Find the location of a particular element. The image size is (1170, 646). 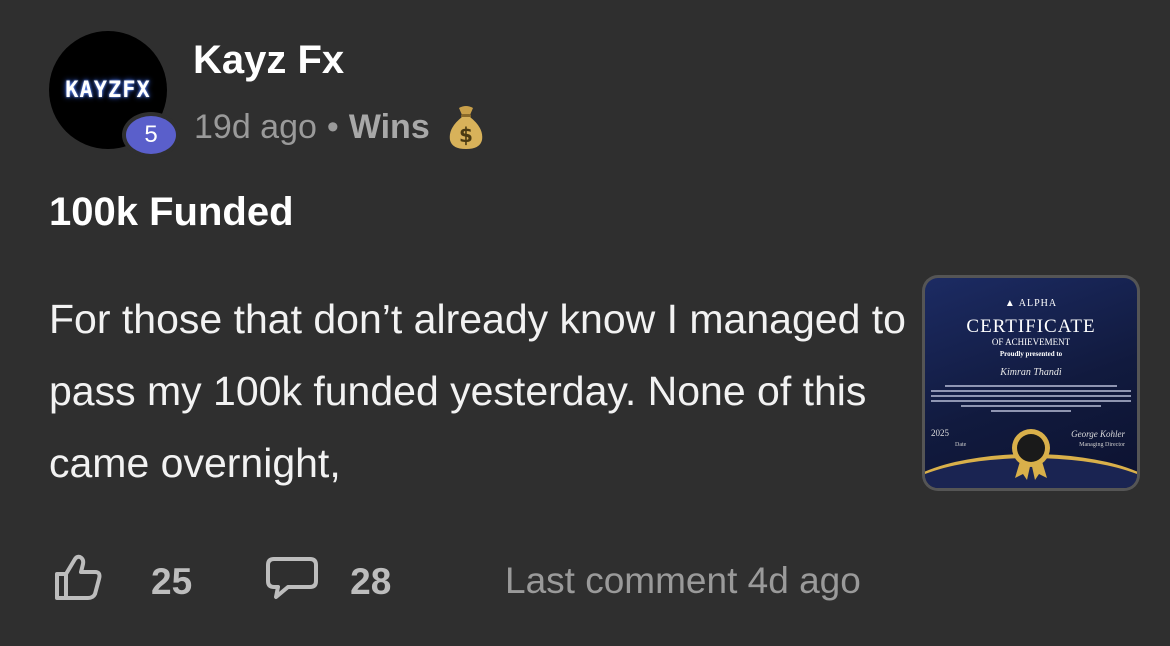

cert-logo: ▲ ALPHA is located at coordinates (1031, 303).